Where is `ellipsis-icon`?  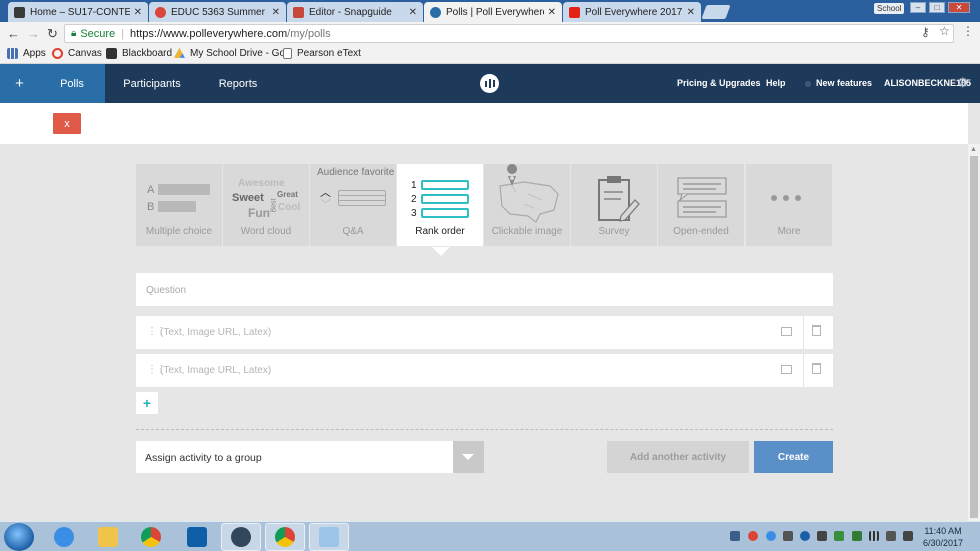
ellipsis-icon is located at coordinates (786, 198).